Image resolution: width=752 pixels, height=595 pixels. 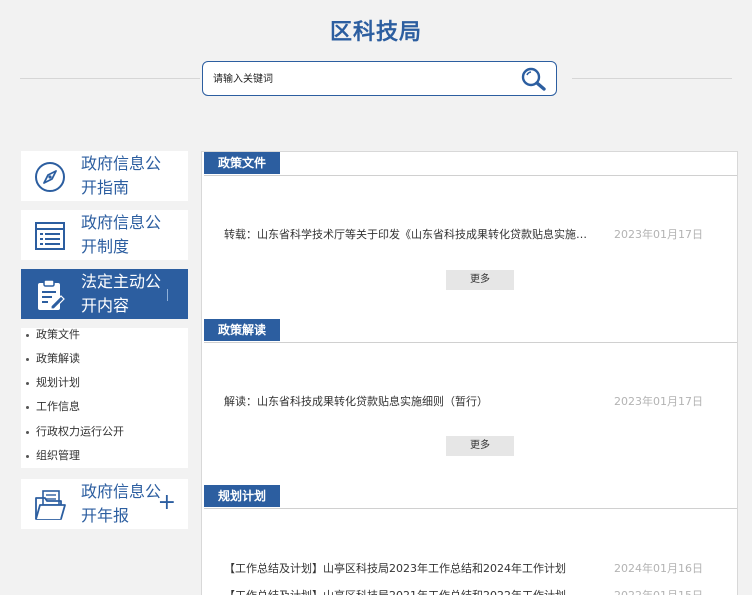 What do you see at coordinates (652, 78) in the screenshot?
I see `header-divider-right` at bounding box center [652, 78].